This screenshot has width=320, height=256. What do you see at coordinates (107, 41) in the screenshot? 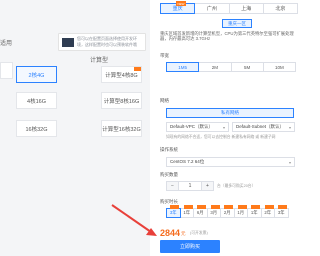
I see `tip-text: 您可以在配置页面选择使用开发环境，这样配置时也可以预装软件哦` at bounding box center [107, 41].